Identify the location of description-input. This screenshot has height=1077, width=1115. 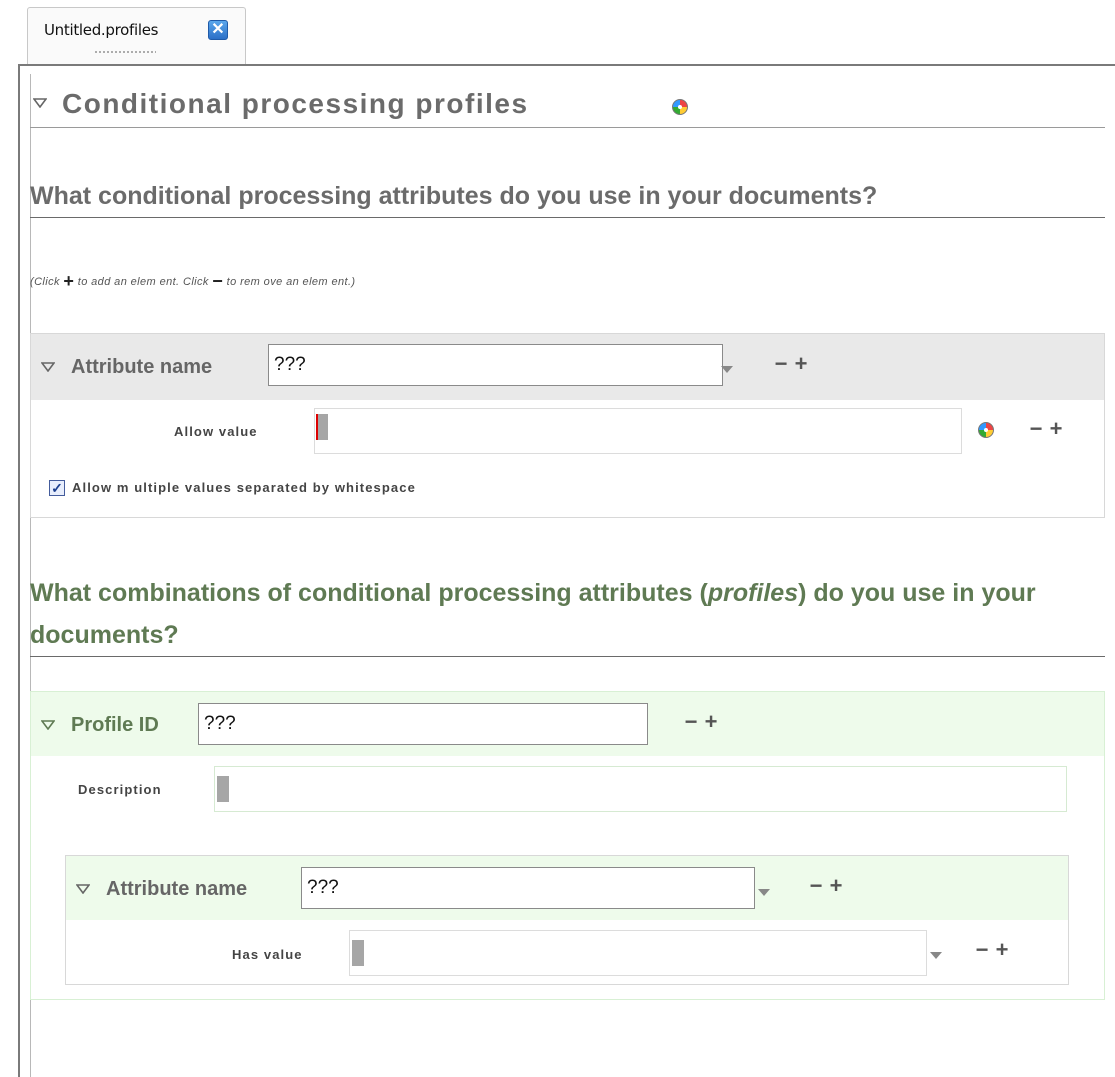
(640, 789).